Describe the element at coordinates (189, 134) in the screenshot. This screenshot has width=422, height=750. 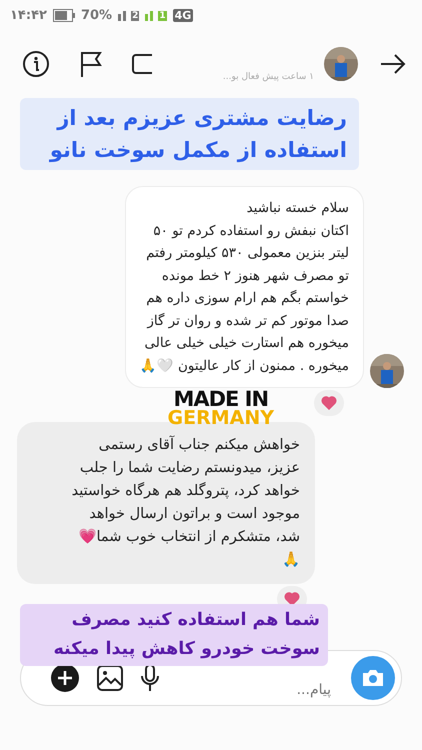
I see `caption-overlay: رضایت مشتری عزیزم بعد از استفاده از مکمل سوخت نانو` at that location.